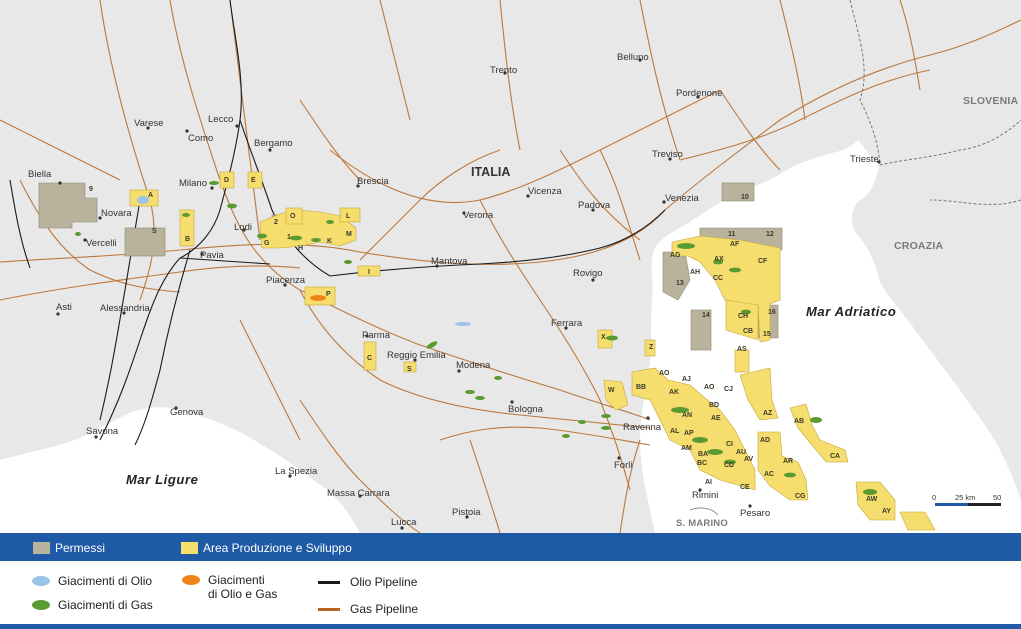 The width and height of the screenshot is (1021, 629). Describe the element at coordinates (623, 465) in the screenshot. I see `city-forli: Forlì` at that location.